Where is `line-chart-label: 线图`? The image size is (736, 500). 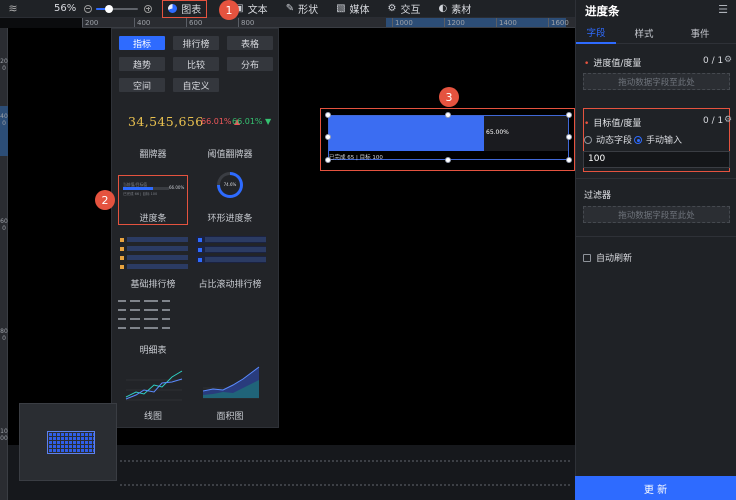
line-chart-label: 线图 is located at coordinates (152, 417).